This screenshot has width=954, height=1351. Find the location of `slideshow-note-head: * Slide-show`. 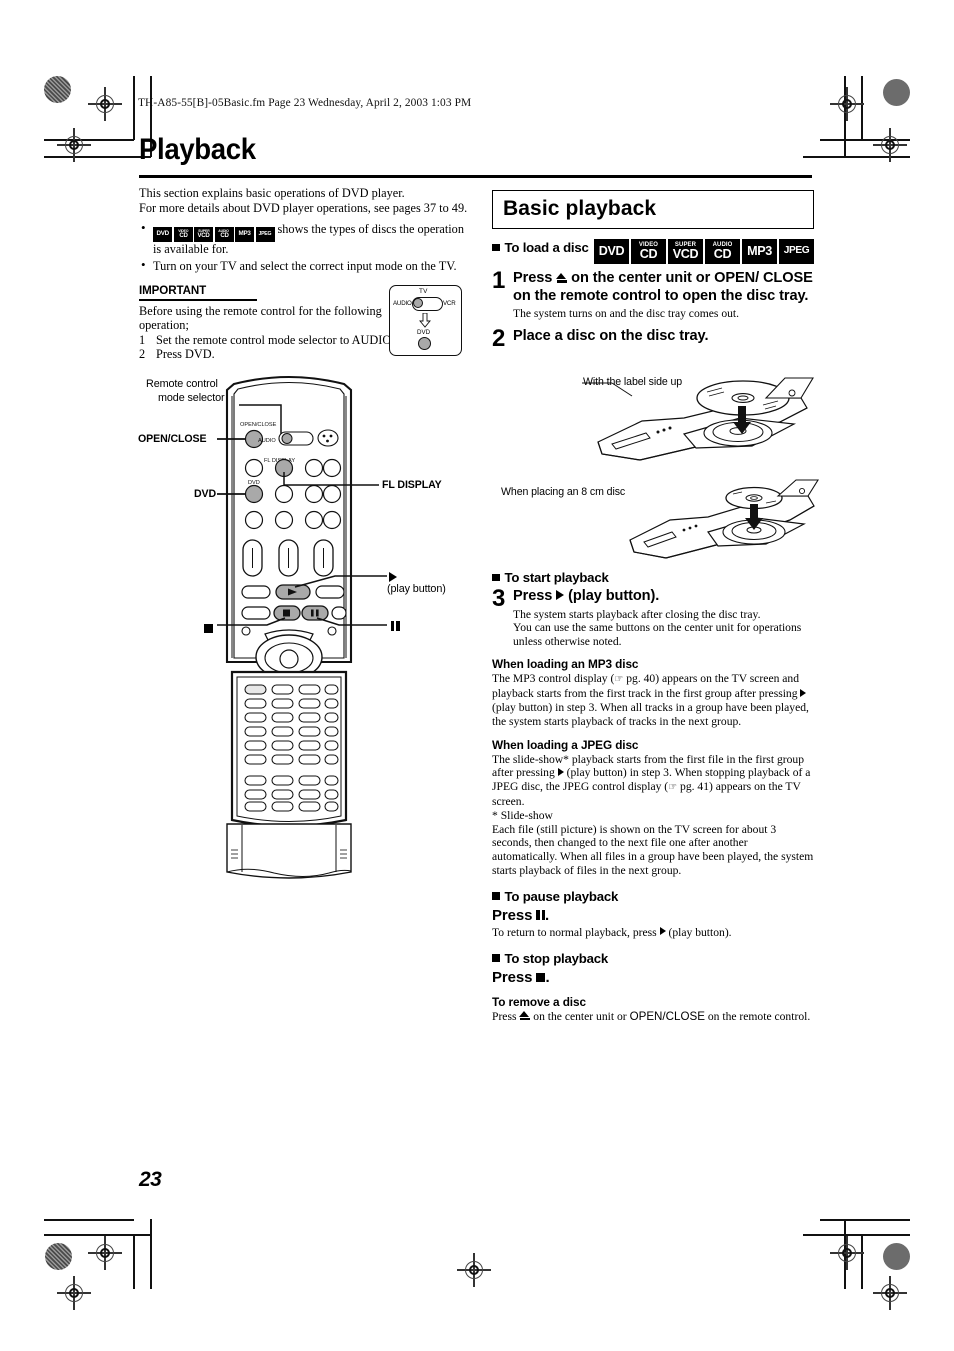

slideshow-note-head: * Slide-show is located at coordinates (522, 815).